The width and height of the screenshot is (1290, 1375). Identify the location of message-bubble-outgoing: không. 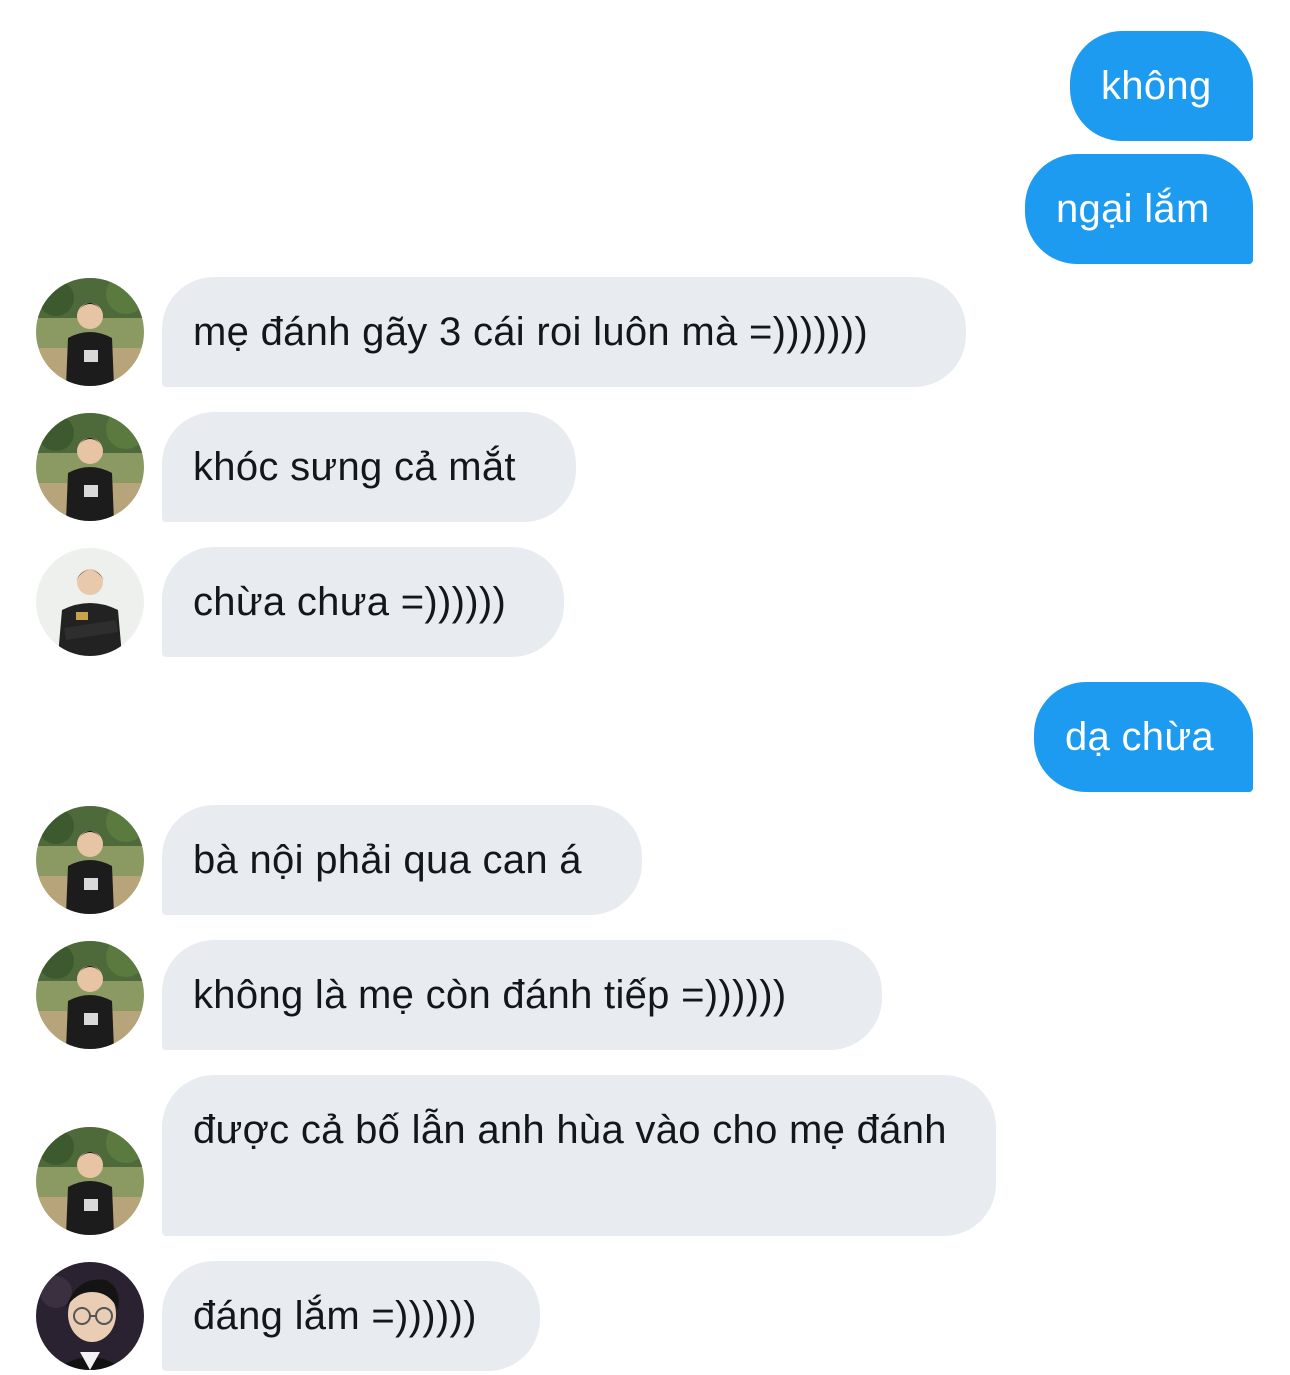
(1161, 86).